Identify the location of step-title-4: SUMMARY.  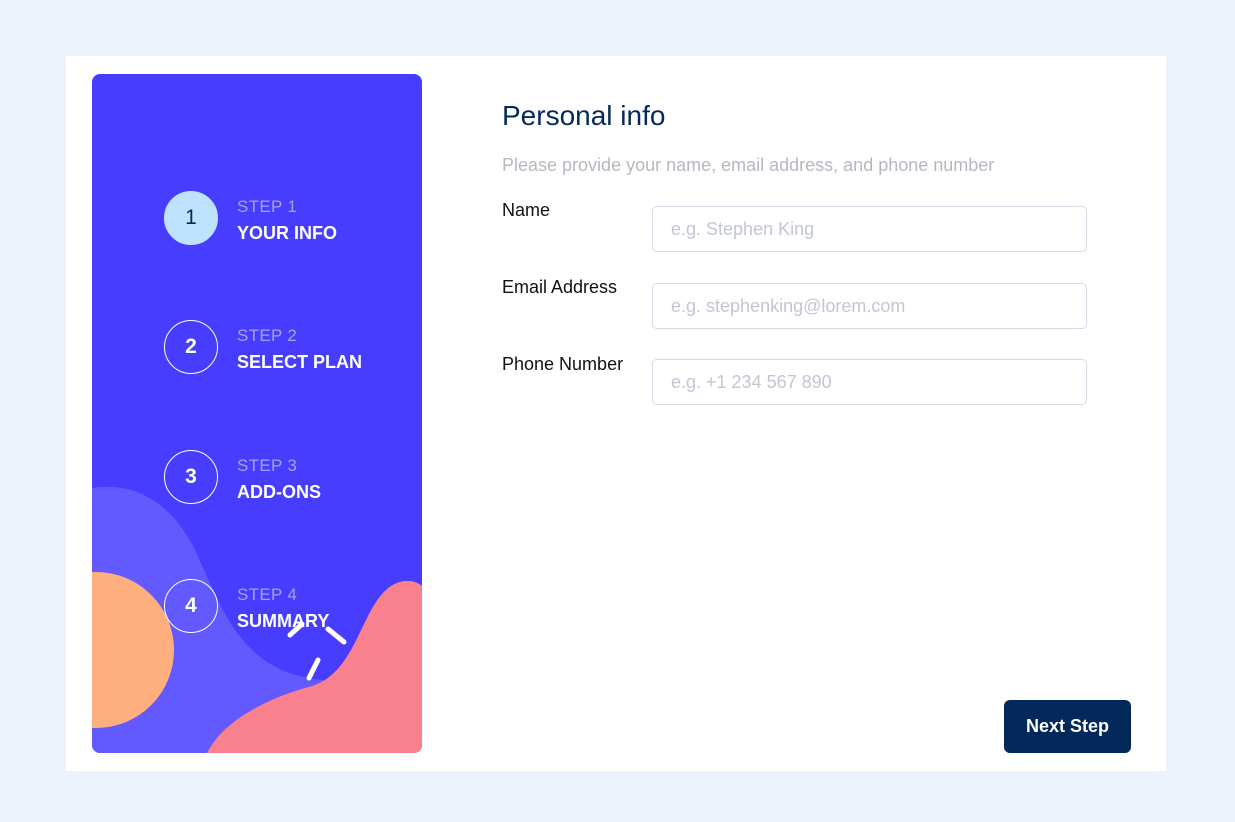
(283, 621).